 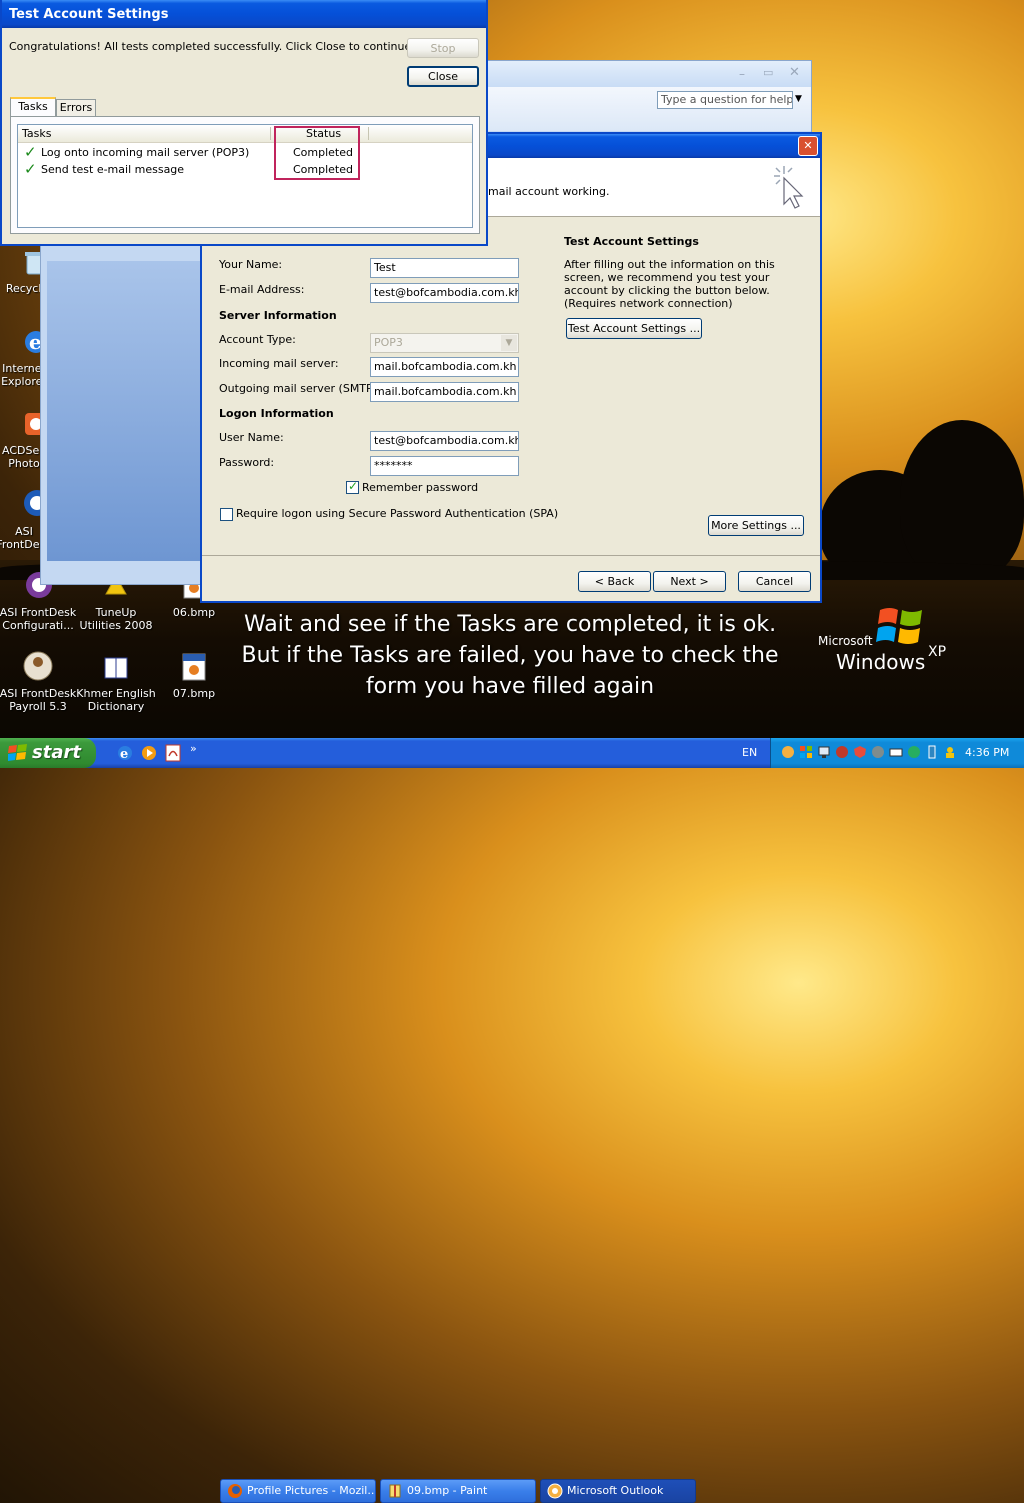 I want to click on task-name: Log onto incoming mail server (POP3), so click(x=145, y=152).